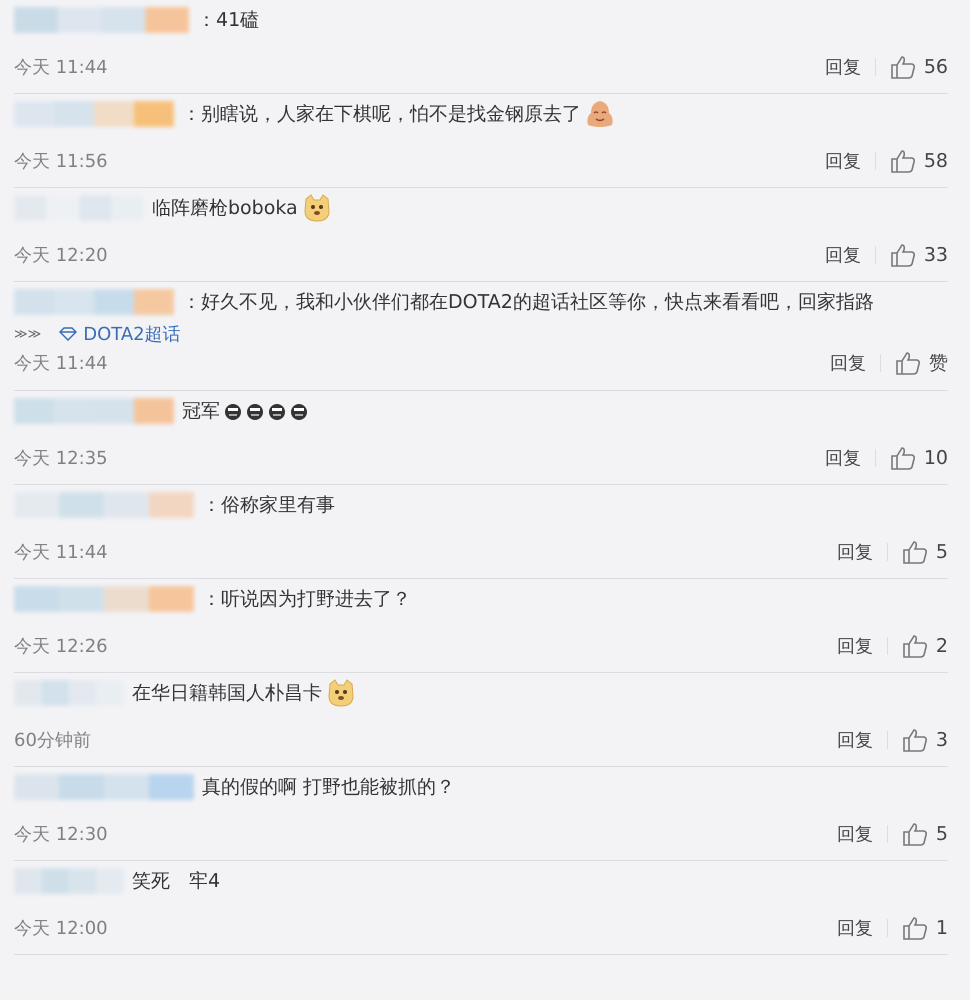 The height and width of the screenshot is (1000, 970). What do you see at coordinates (919, 255) in the screenshot?
I see `like-button: 33` at bounding box center [919, 255].